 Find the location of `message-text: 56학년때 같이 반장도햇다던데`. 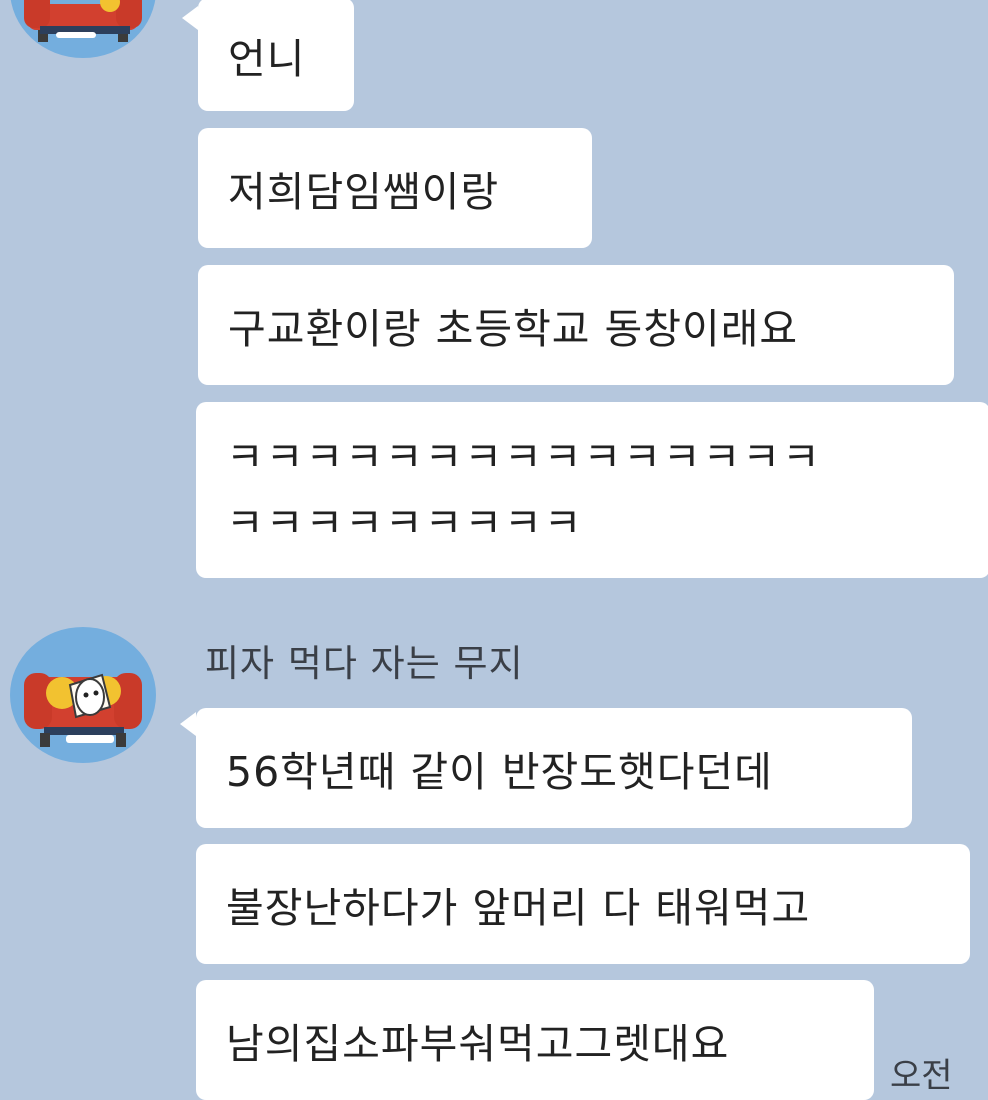

message-text: 56학년때 같이 반장도햇다던데 is located at coordinates (499, 772).